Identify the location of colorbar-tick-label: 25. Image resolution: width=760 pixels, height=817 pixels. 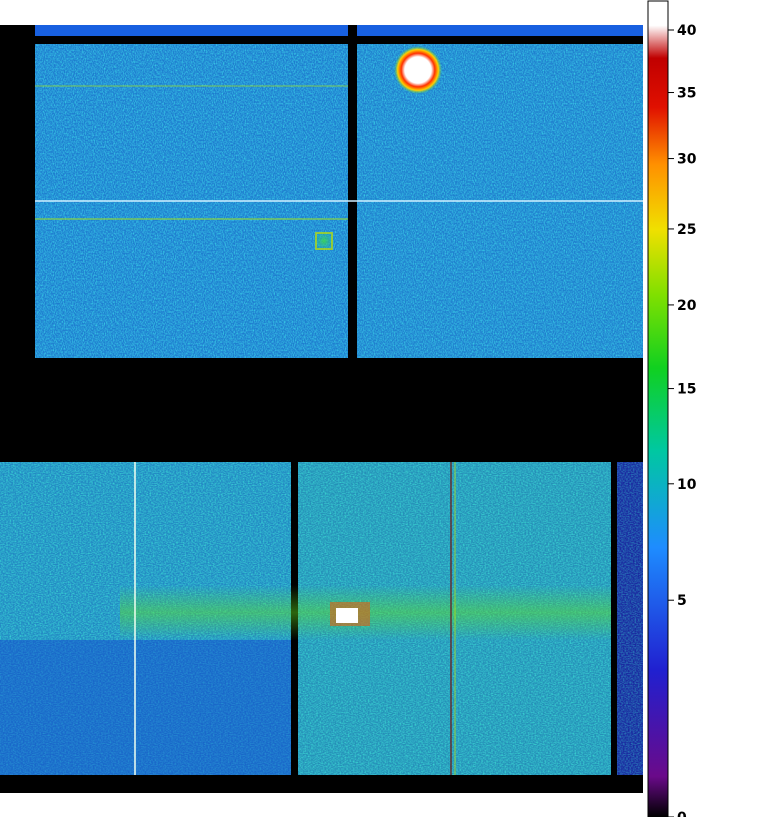
(686, 230).